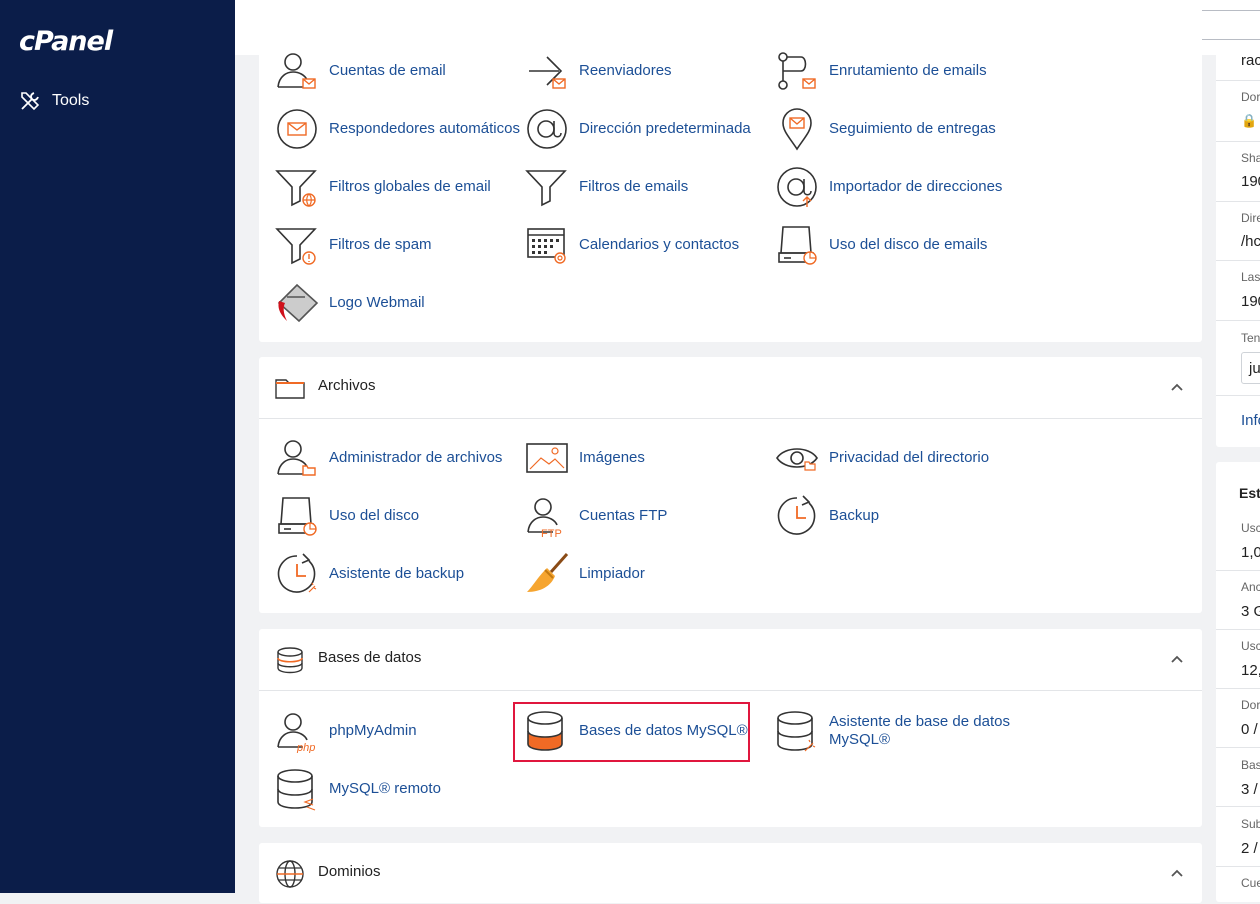  I want to click on webmail-logo-link: Logo Webmail, so click(350, 303).